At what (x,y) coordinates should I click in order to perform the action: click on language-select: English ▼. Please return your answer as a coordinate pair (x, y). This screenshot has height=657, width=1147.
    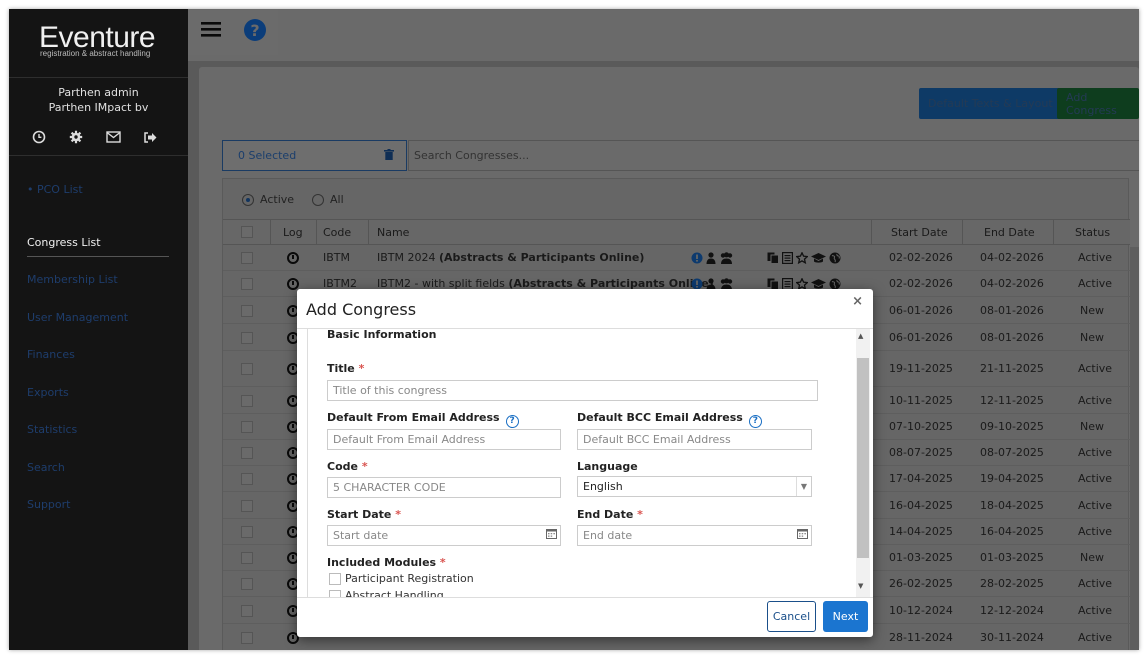
    Looking at the image, I should click on (694, 486).